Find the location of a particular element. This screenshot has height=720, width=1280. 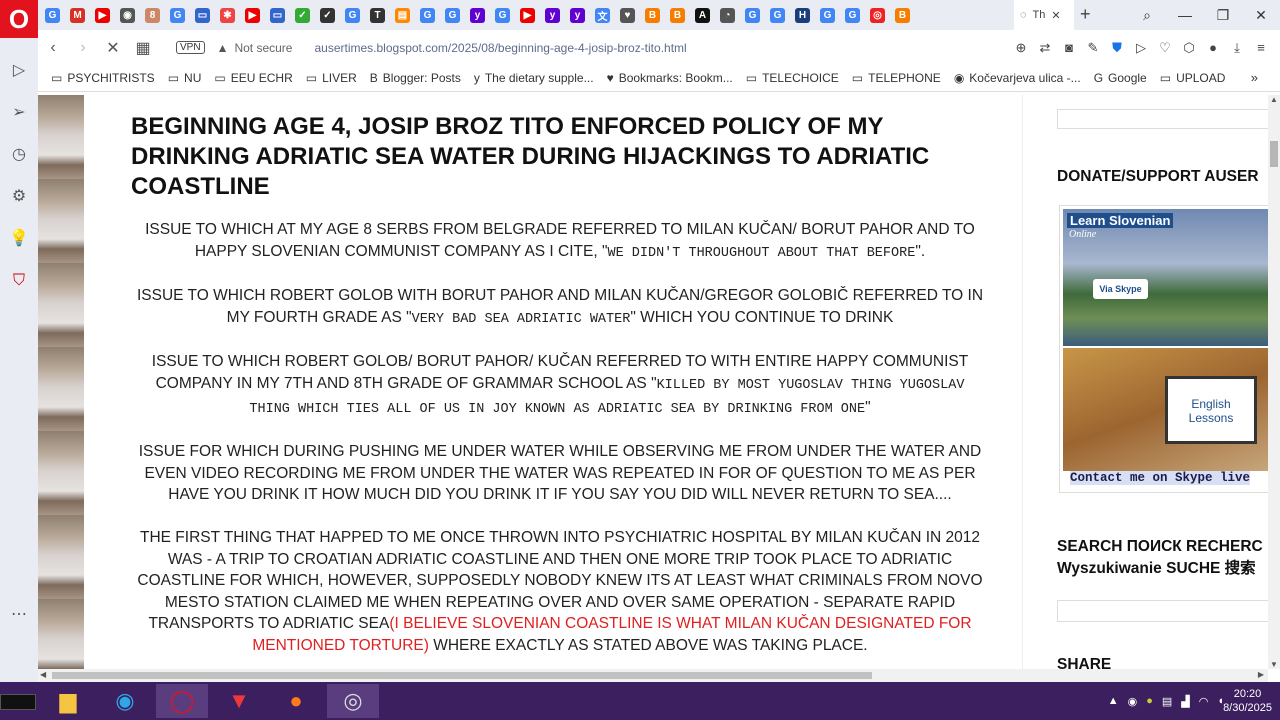

tiles-icon: ▦ is located at coordinates (143, 48).